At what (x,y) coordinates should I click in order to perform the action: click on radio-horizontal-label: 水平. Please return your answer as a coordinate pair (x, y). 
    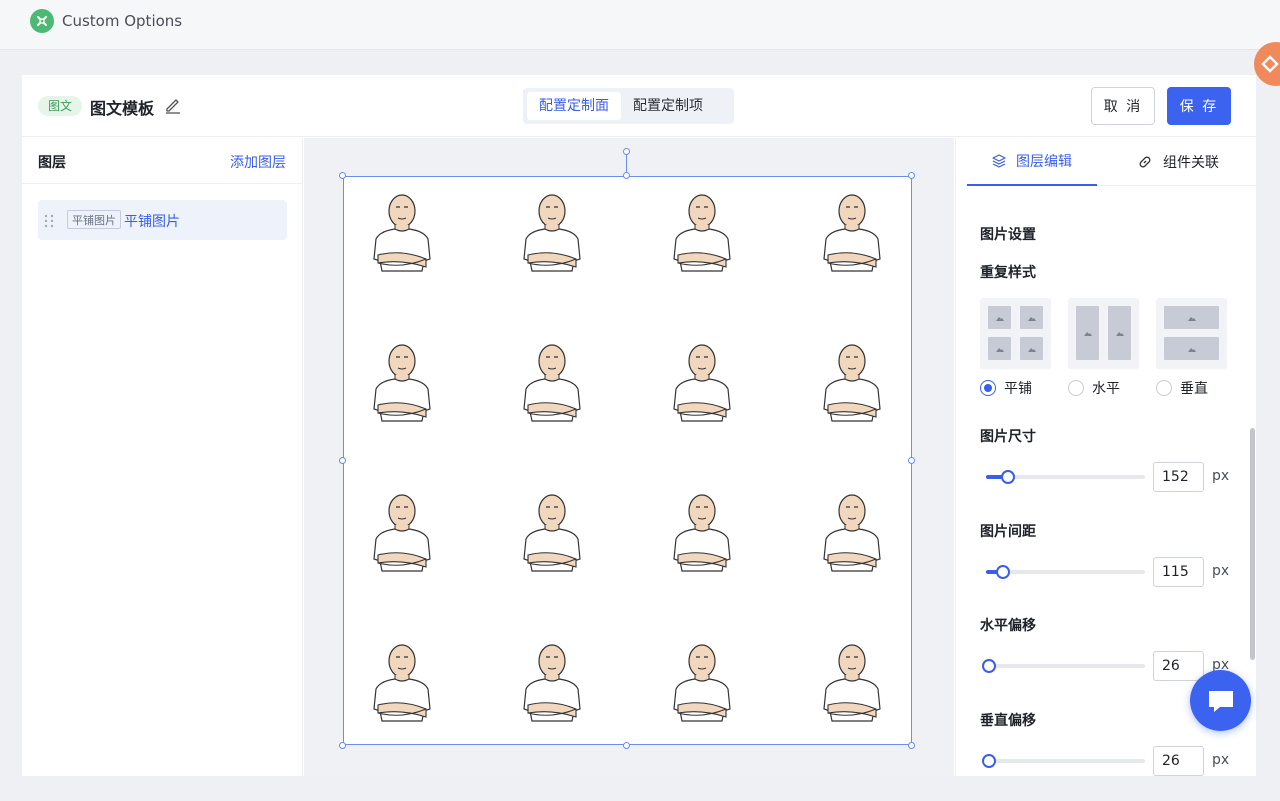
    Looking at the image, I should click on (1106, 389).